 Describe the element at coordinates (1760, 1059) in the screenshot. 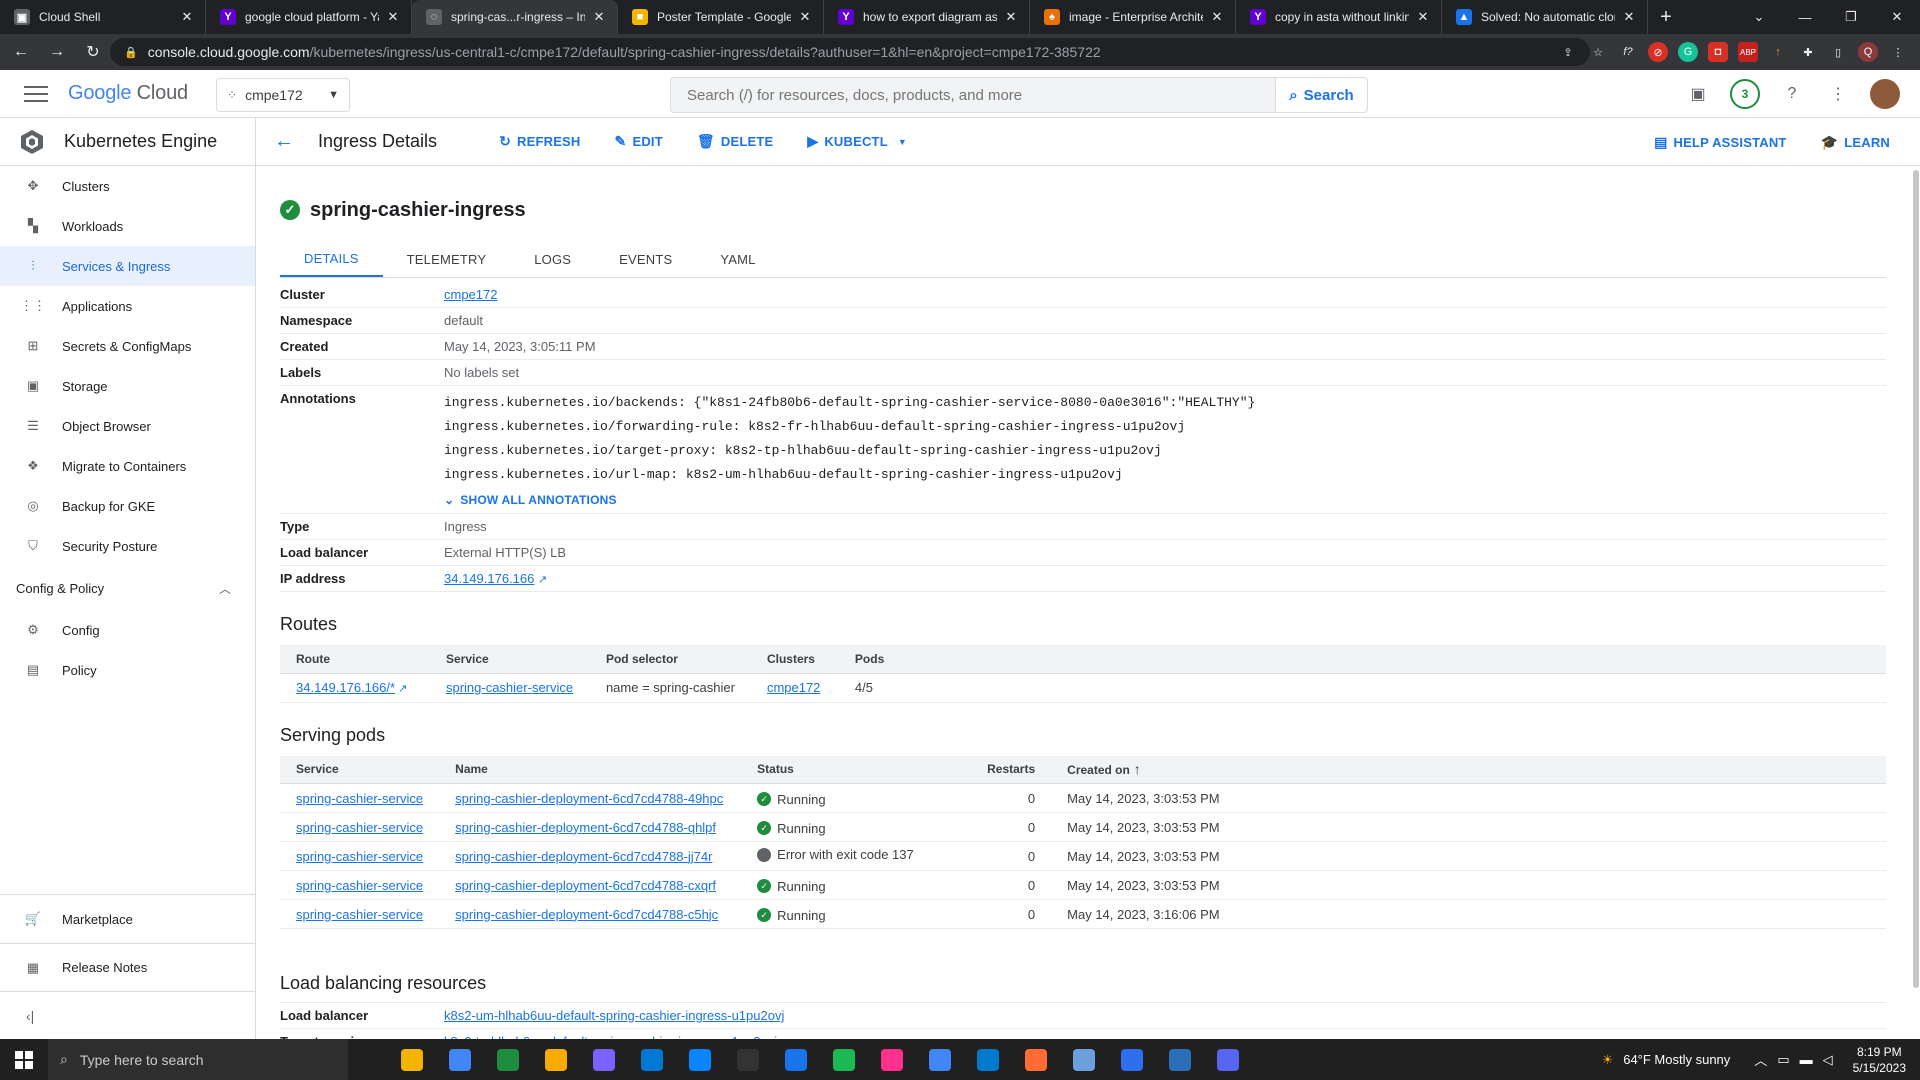

I see `tray-chevron-icon: ︿` at that location.